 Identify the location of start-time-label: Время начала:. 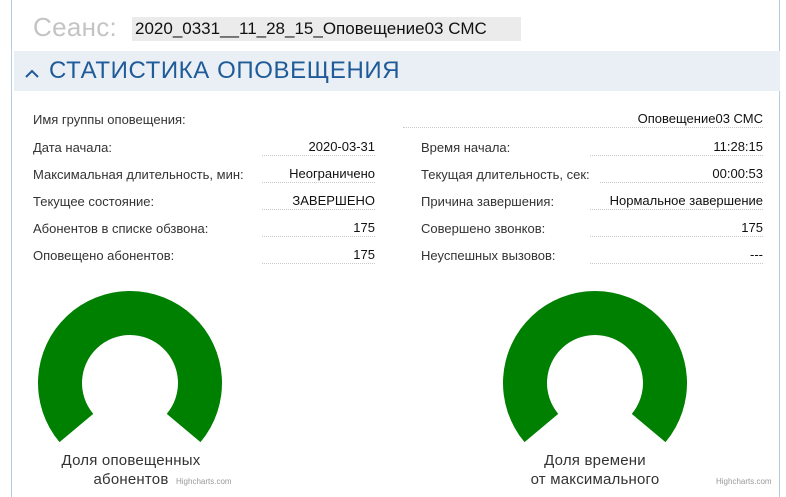
(466, 147).